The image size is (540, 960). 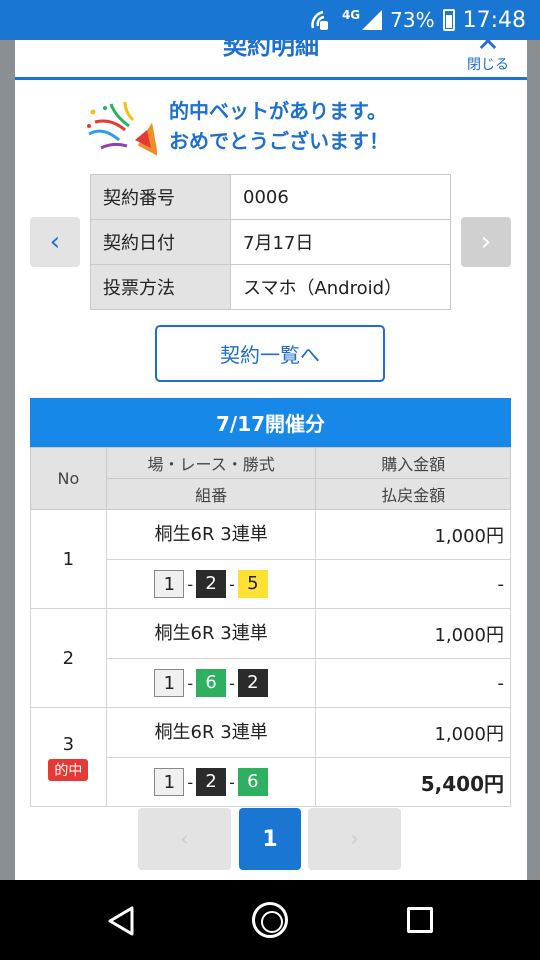 What do you see at coordinates (271, 50) in the screenshot?
I see `modal-title: 契約明細` at bounding box center [271, 50].